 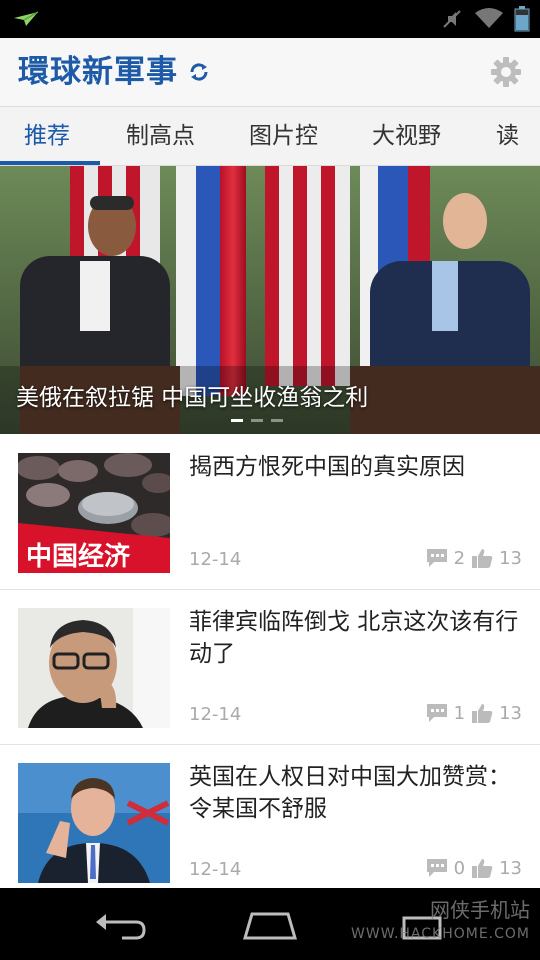 I want to click on tab-big-view: 大视野, so click(x=406, y=136).